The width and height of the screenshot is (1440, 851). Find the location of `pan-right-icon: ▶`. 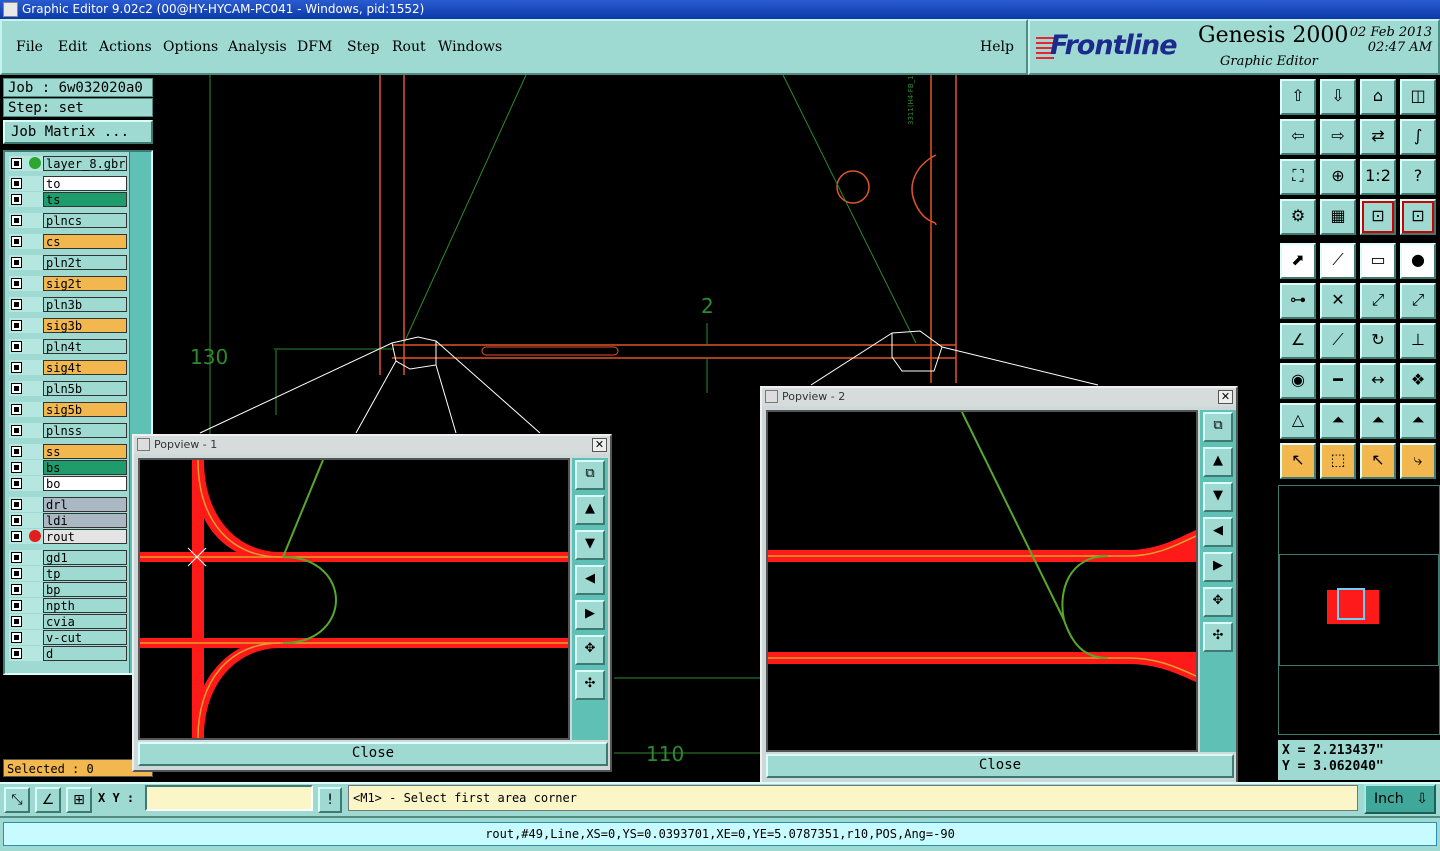

pan-right-icon: ▶ is located at coordinates (1218, 567).